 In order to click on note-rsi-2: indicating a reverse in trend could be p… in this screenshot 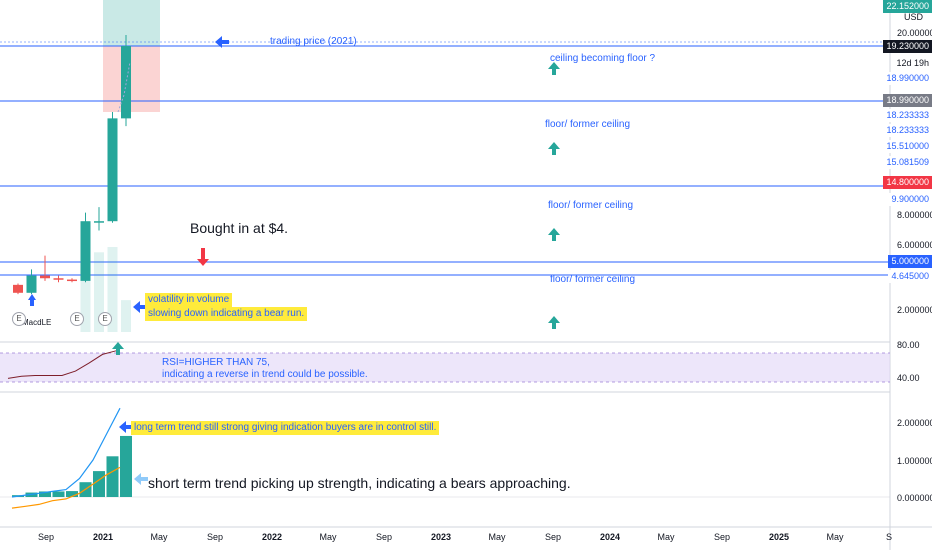, I will do `click(265, 374)`.